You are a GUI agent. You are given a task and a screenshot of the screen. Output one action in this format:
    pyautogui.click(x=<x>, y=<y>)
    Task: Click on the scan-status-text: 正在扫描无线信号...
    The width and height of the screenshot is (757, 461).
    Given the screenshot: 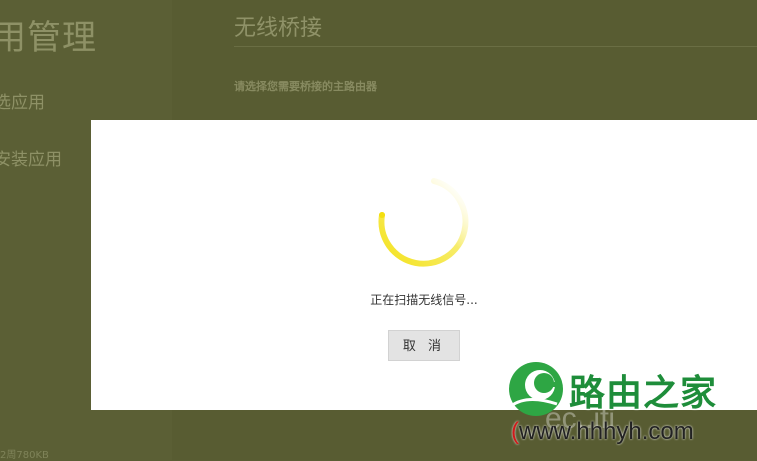 What is the action you would take?
    pyautogui.click(x=424, y=300)
    